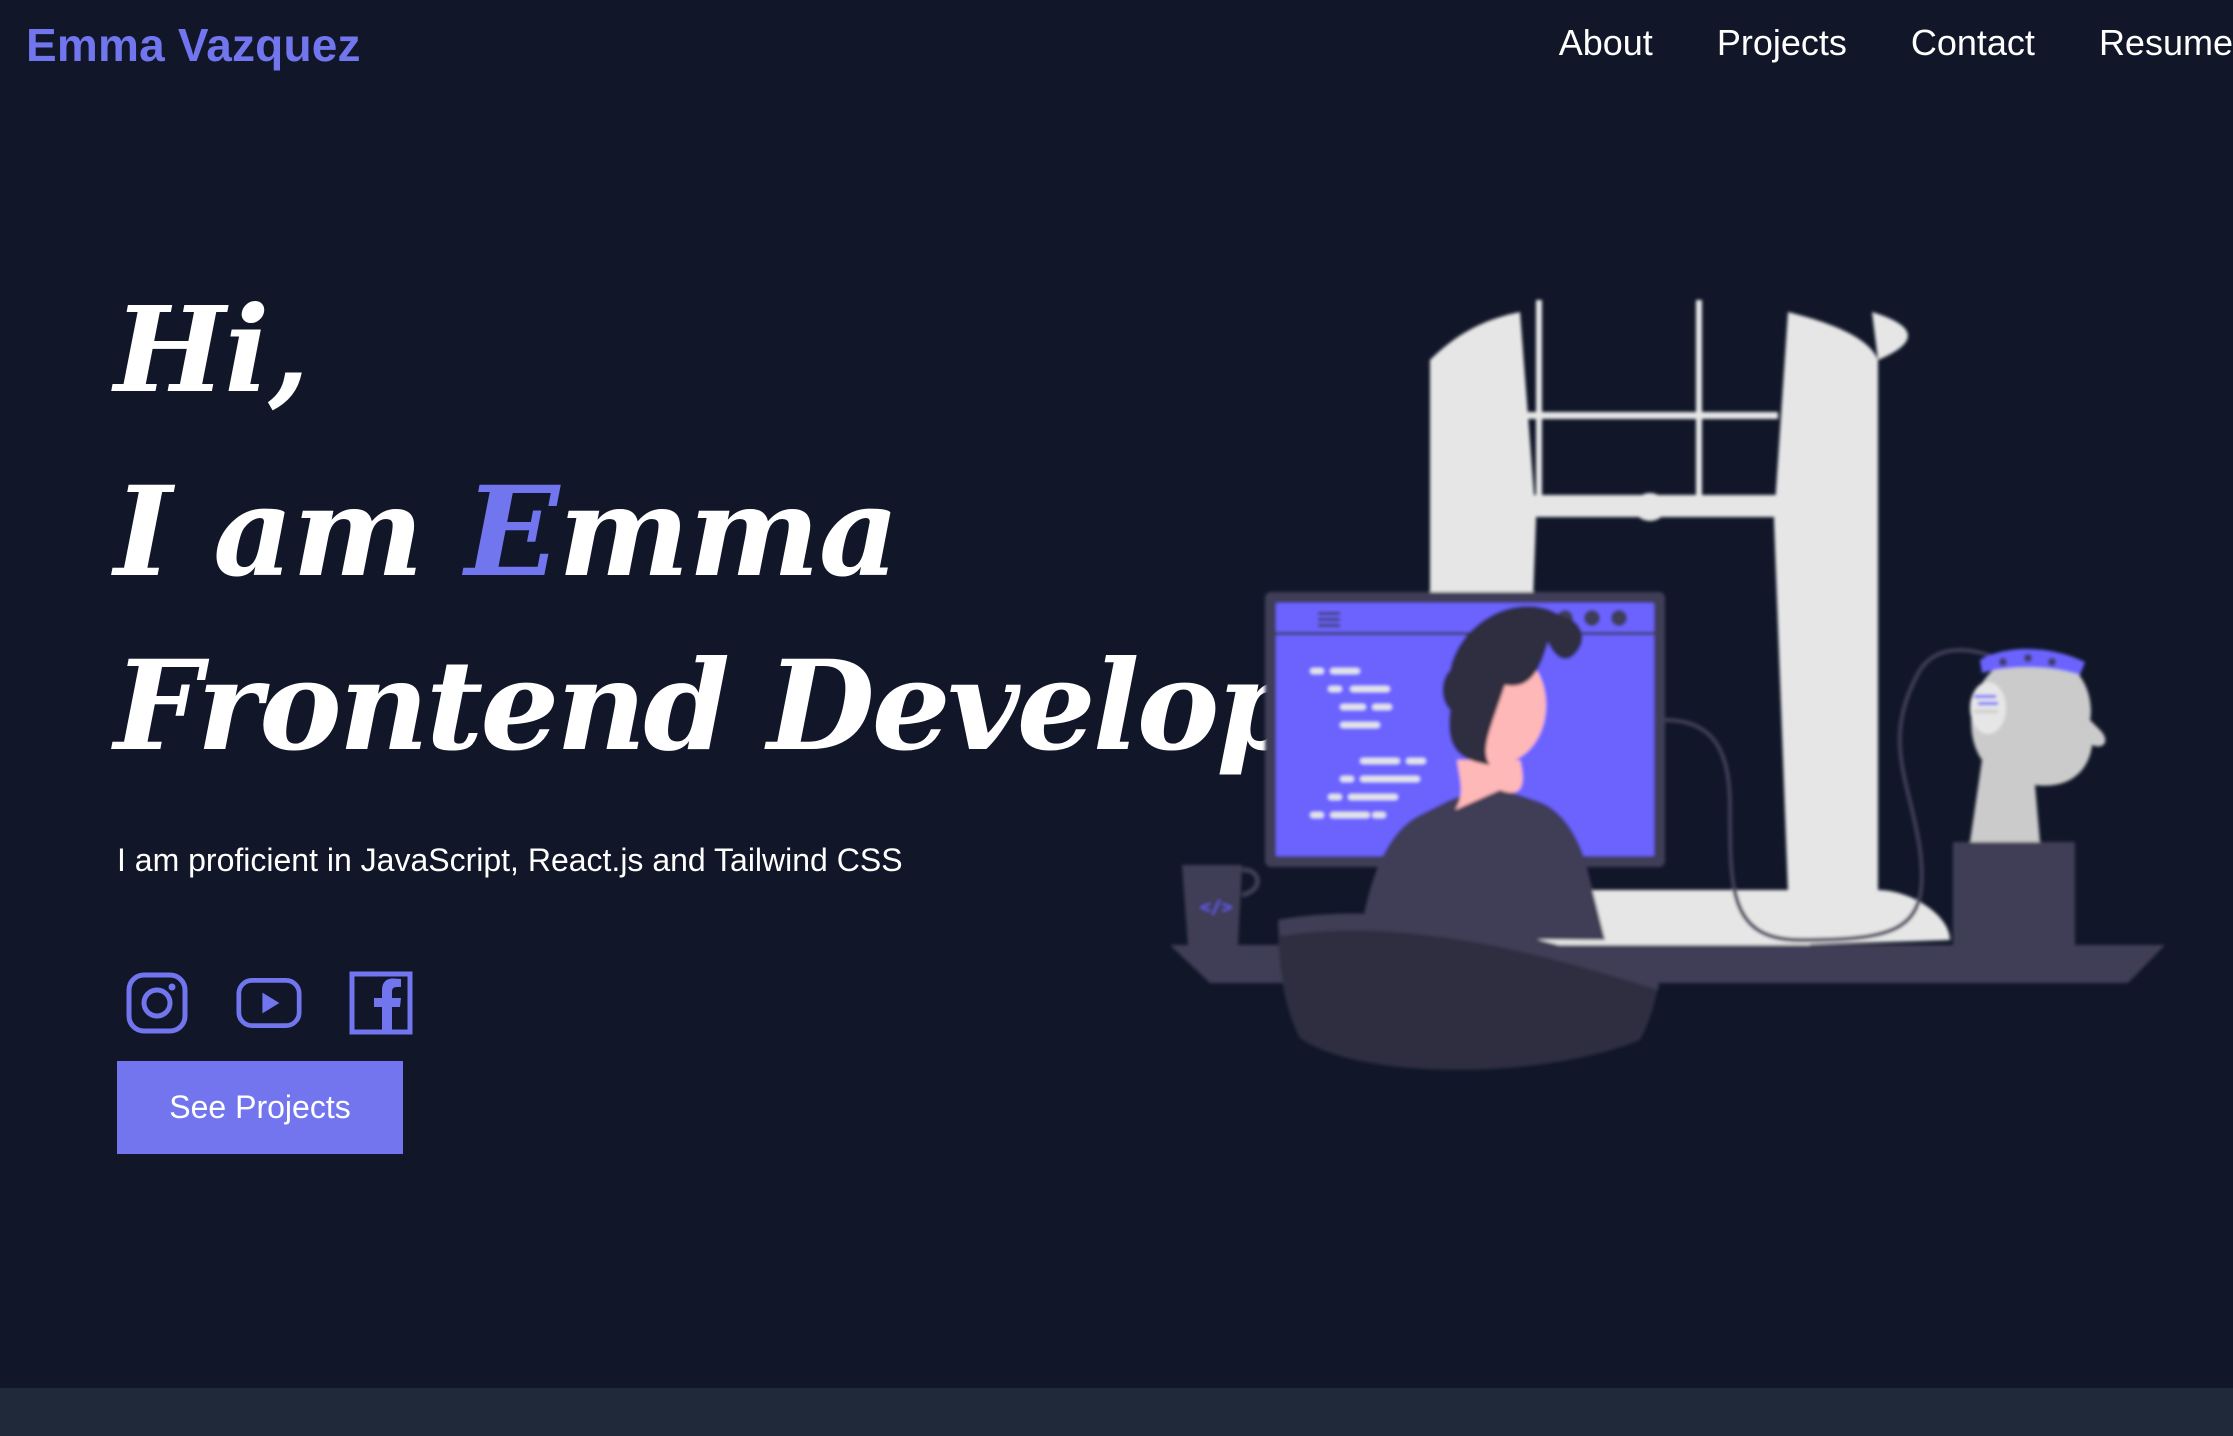 The image size is (2233, 1436). Describe the element at coordinates (512, 532) in the screenshot. I see `hero-name-initial: E` at that location.